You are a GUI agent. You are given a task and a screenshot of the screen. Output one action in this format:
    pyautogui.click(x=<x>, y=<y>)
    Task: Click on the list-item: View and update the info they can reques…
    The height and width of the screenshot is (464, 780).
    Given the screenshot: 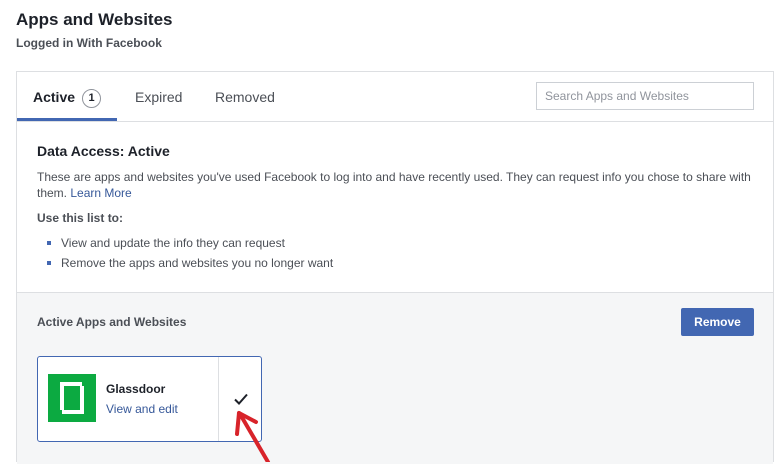 What is the action you would take?
    pyautogui.click(x=185, y=244)
    